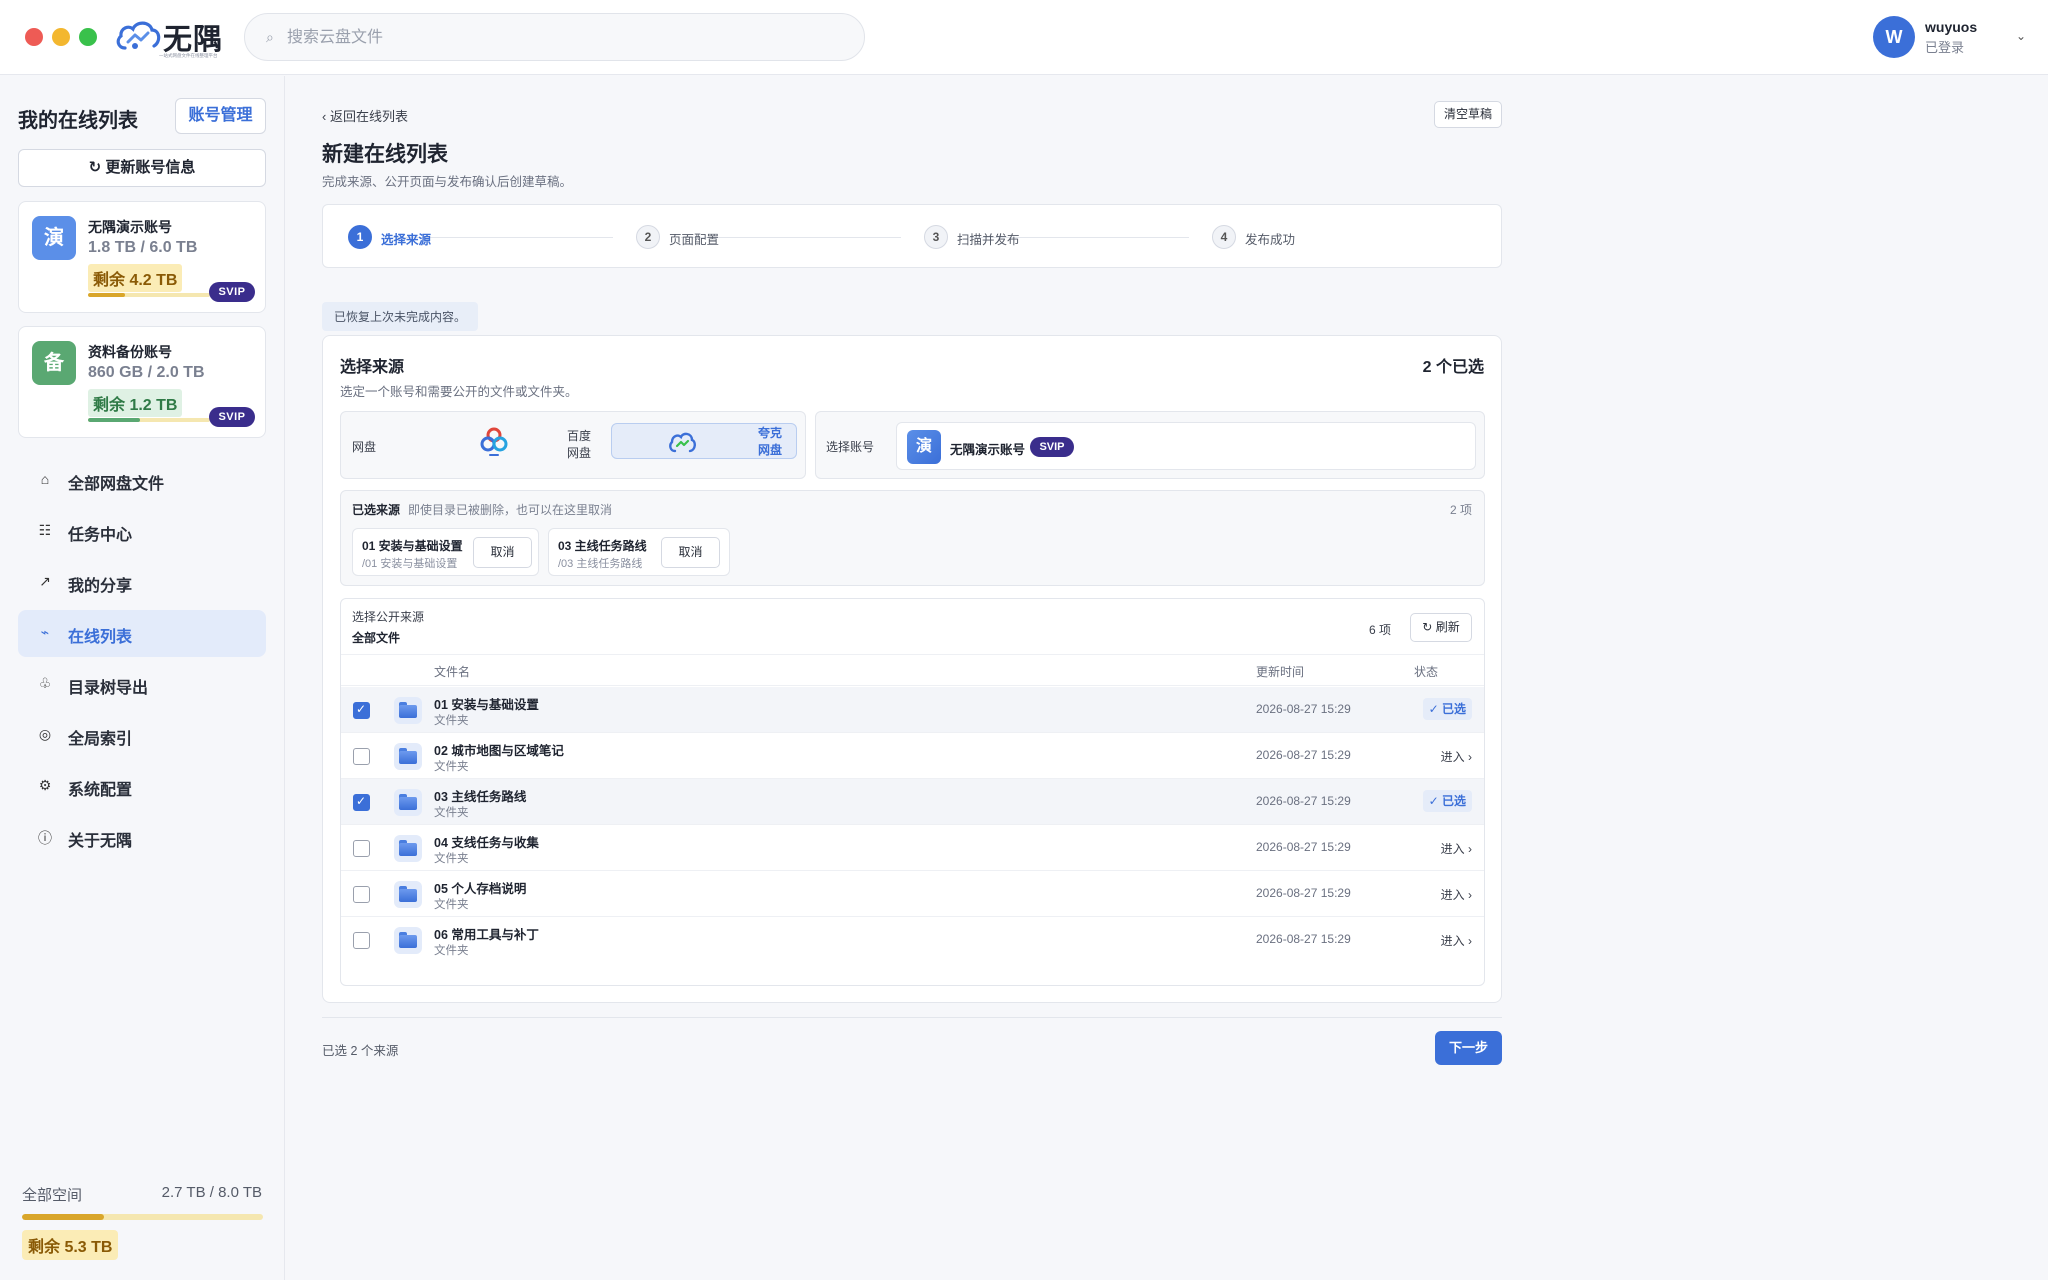 Image resolution: width=2048 pixels, height=1280 pixels. I want to click on file-name: 06 常用工具与补丁, so click(486, 933).